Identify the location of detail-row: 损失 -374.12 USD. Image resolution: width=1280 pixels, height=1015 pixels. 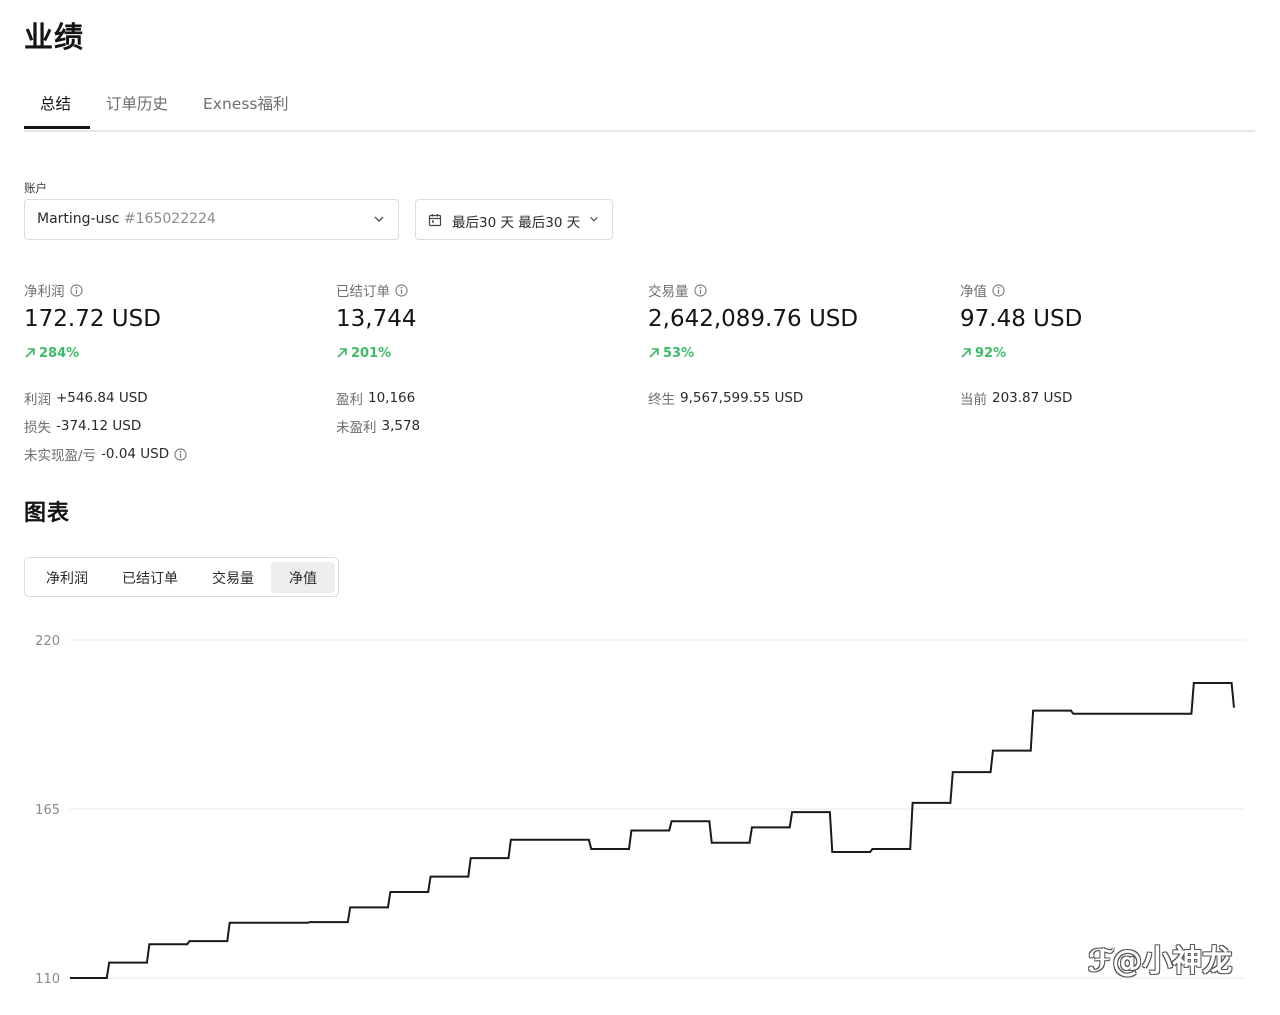
(174, 426).